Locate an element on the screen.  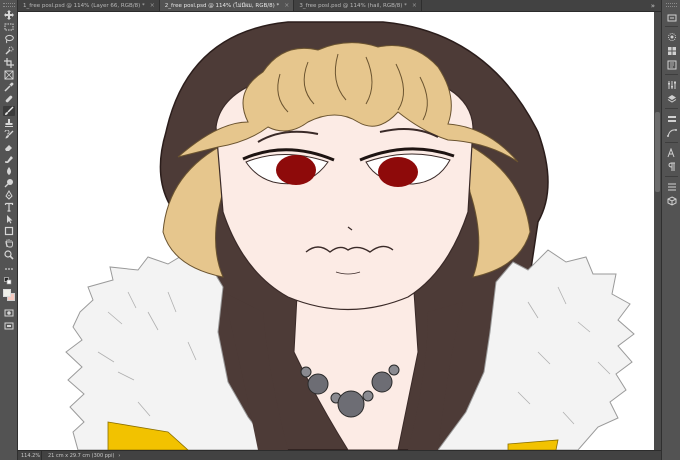
tab-label: 3_free posl.psd @ 114% (hail, RGB/8) * is located at coordinates (353, 5).